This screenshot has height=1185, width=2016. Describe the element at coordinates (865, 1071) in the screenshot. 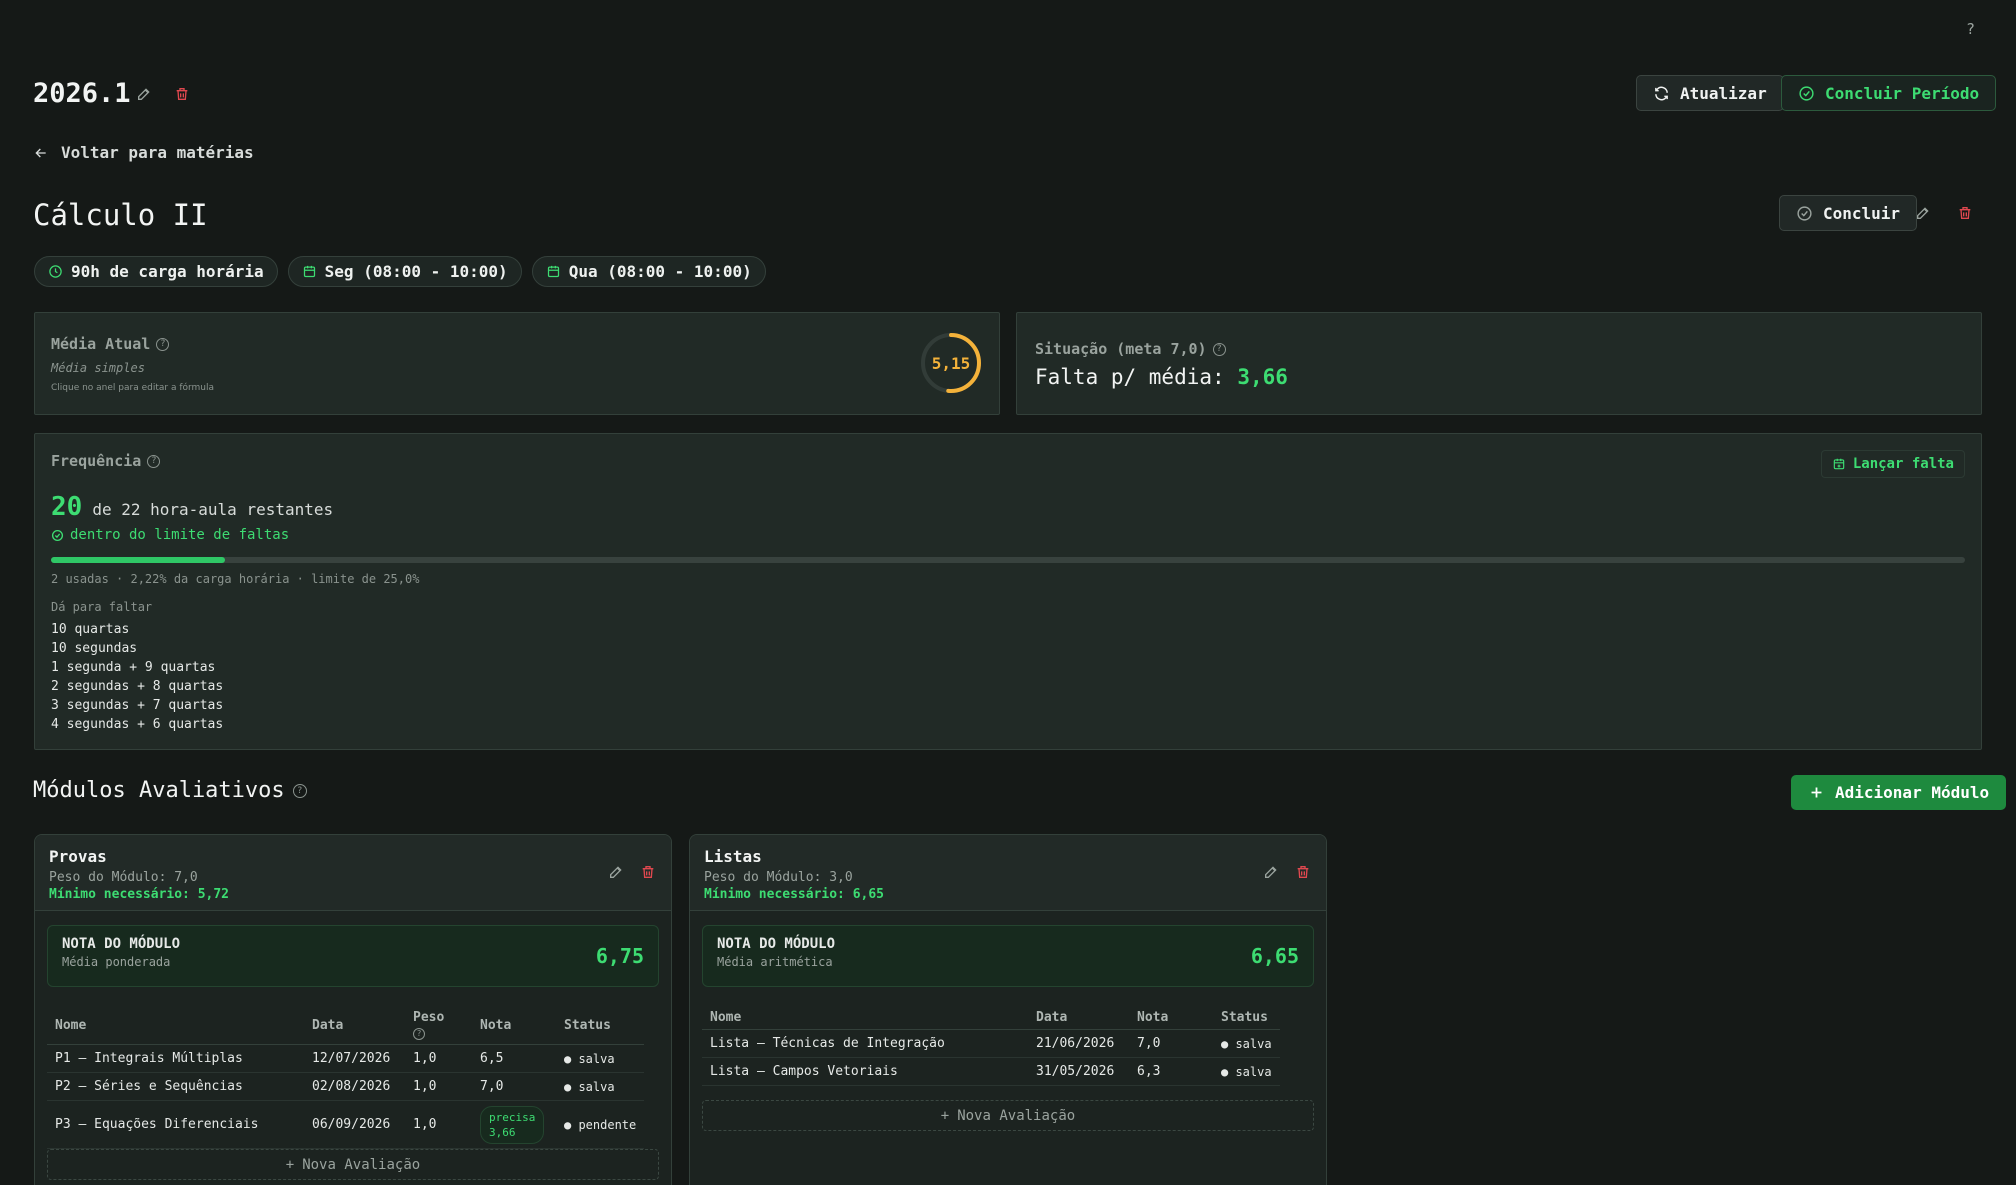

I see `eval-name: Lista — Campos Vetoriais` at that location.